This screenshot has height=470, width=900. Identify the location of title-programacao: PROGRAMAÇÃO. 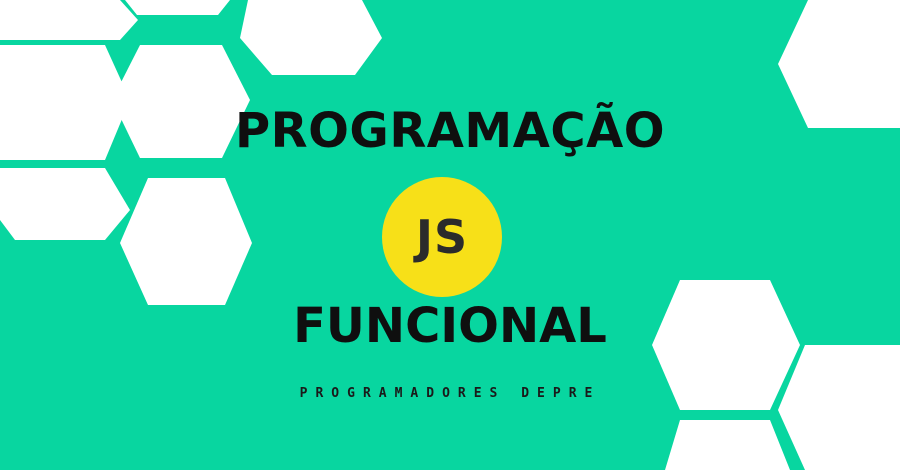
(450, 131).